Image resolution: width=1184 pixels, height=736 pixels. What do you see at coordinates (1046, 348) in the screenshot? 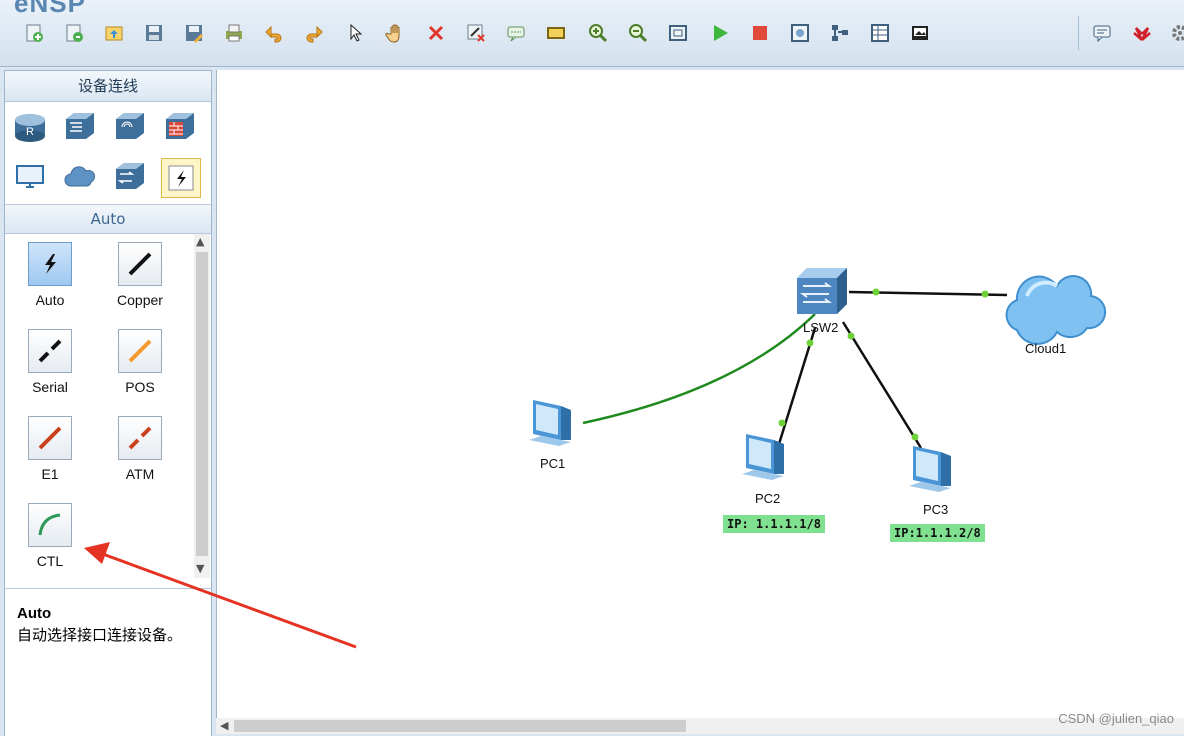
I see `node-label-cloud1: Cloud1` at bounding box center [1046, 348].